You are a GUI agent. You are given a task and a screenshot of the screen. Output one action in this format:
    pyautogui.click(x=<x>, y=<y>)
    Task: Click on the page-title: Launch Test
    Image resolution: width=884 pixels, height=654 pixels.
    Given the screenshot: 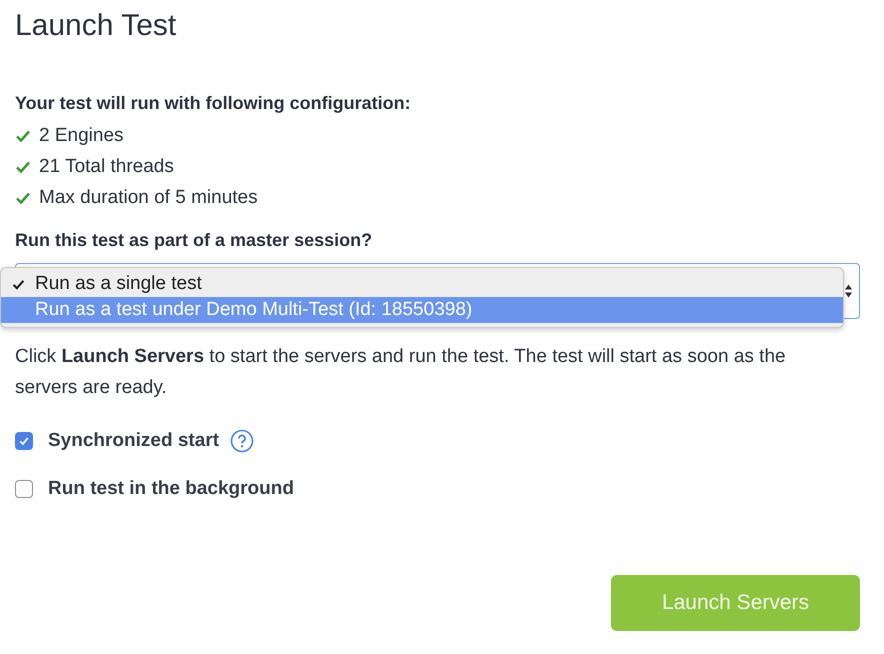 What is the action you would take?
    pyautogui.click(x=96, y=26)
    